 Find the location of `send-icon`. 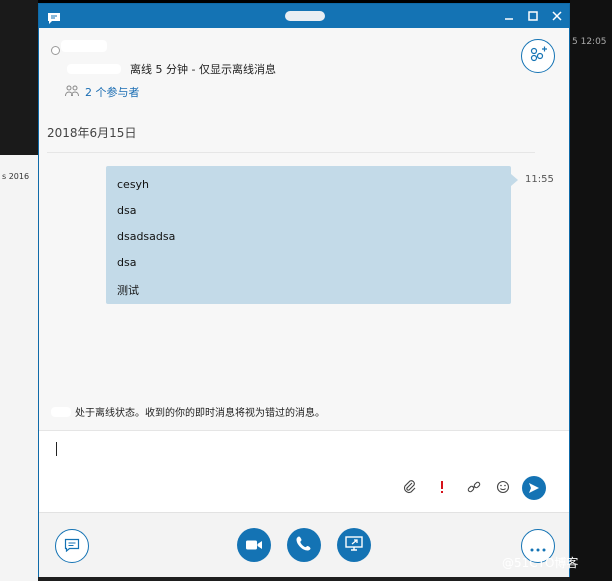

send-icon is located at coordinates (534, 488).